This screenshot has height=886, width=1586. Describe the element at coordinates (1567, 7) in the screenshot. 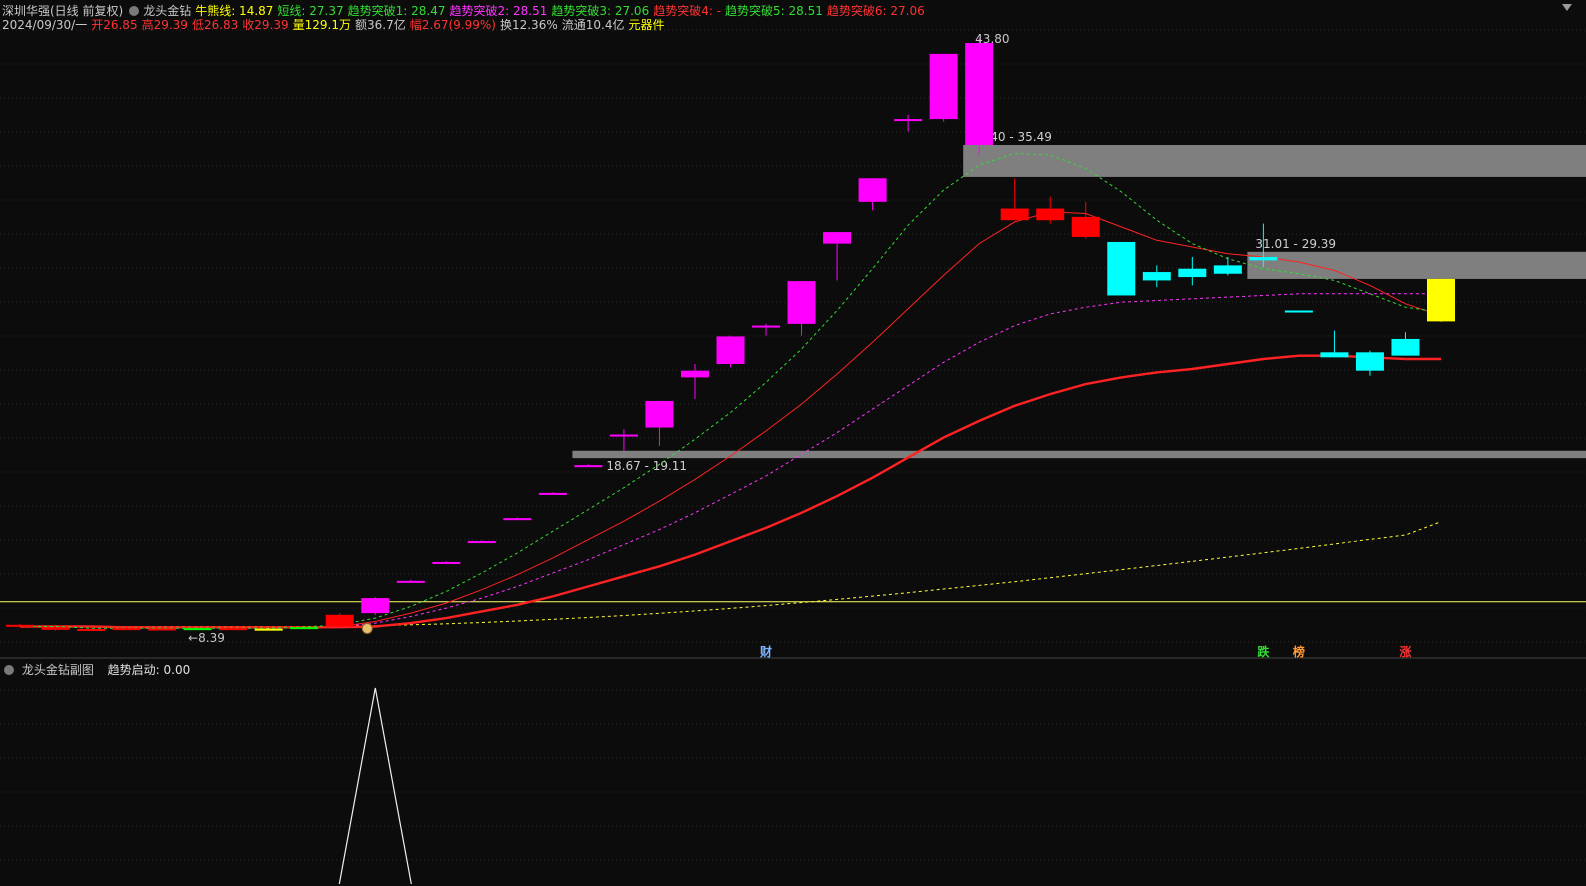

I see `dropdown-icon` at that location.